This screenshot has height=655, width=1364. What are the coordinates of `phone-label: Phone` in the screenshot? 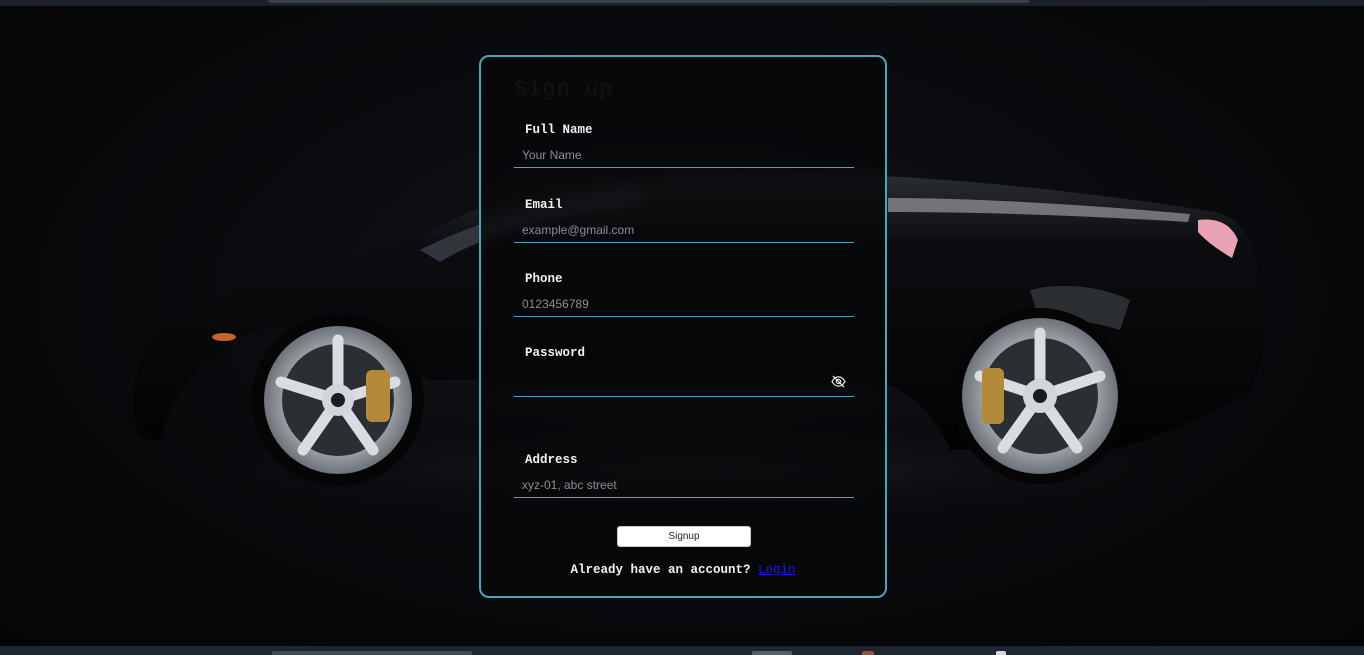 It's located at (544, 279).